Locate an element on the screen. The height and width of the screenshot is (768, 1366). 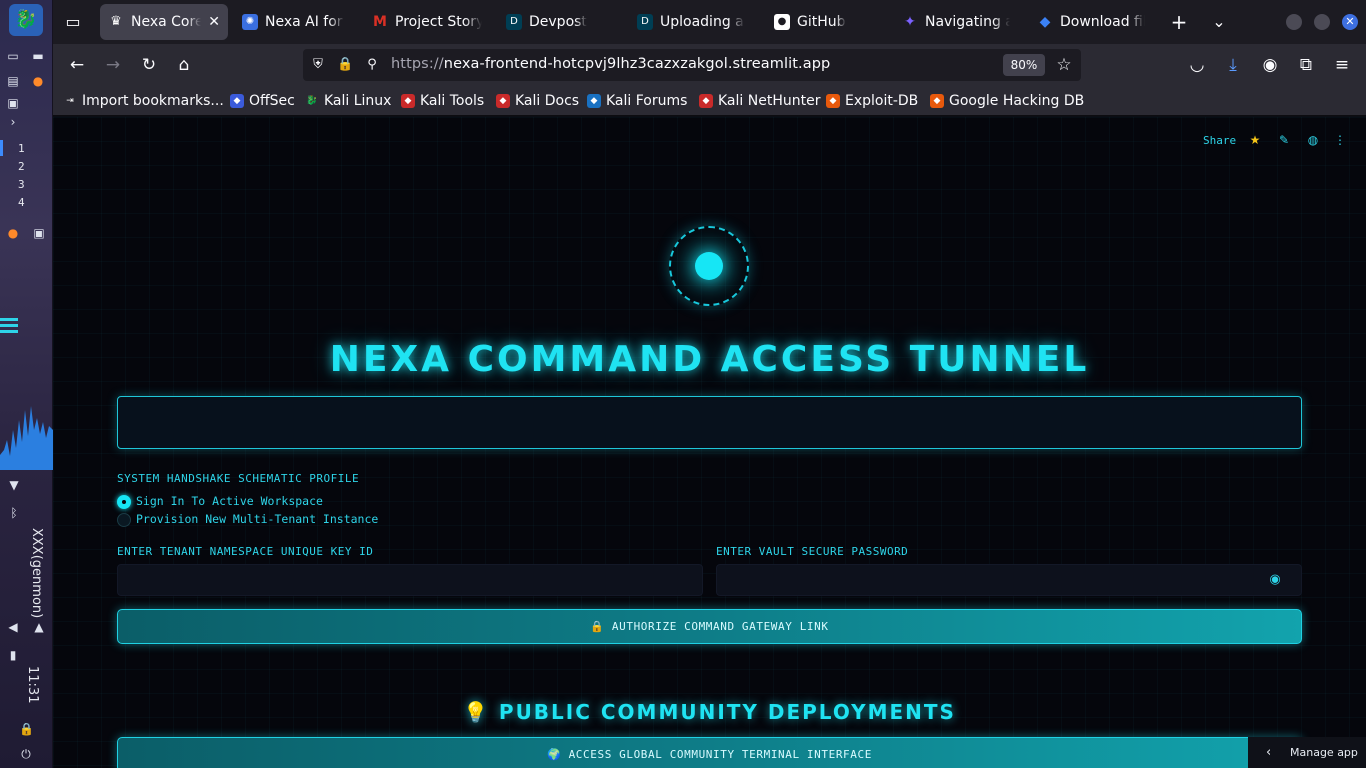
radio-sign-in-label: Sign In To Active Workspace is located at coordinates (229, 501).